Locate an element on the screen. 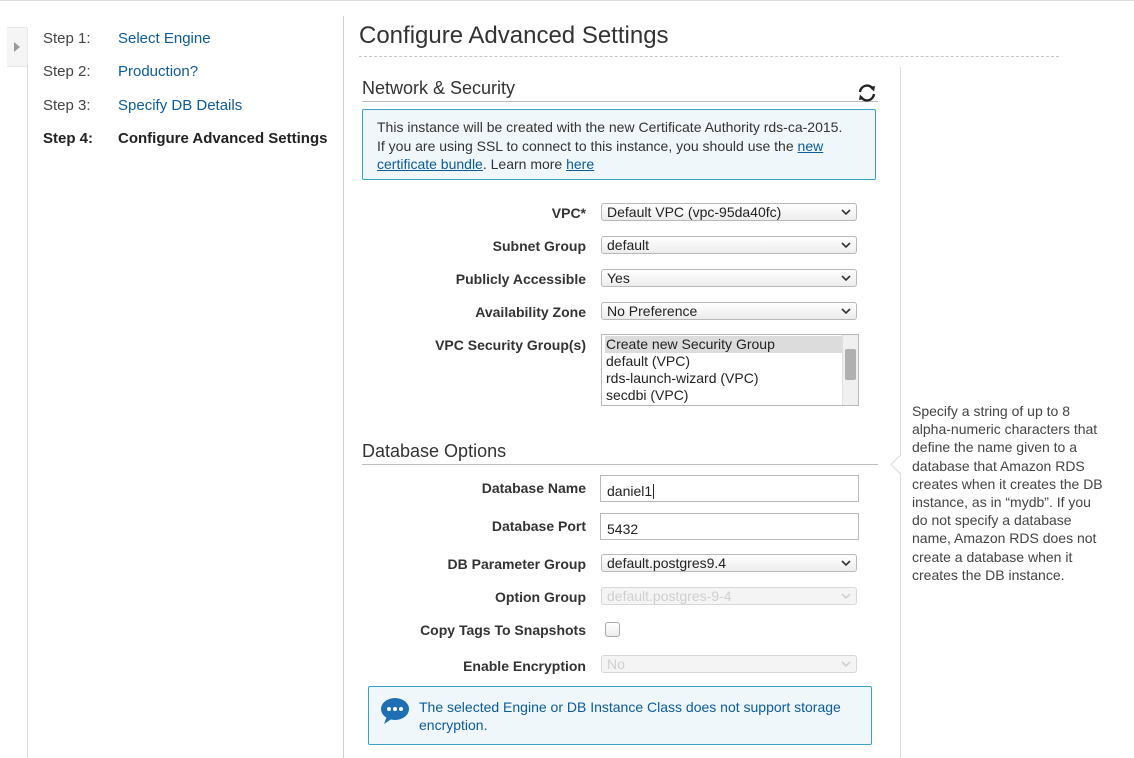 This screenshot has width=1134, height=758. help-line: do not specify a database is located at coordinates (992, 520).